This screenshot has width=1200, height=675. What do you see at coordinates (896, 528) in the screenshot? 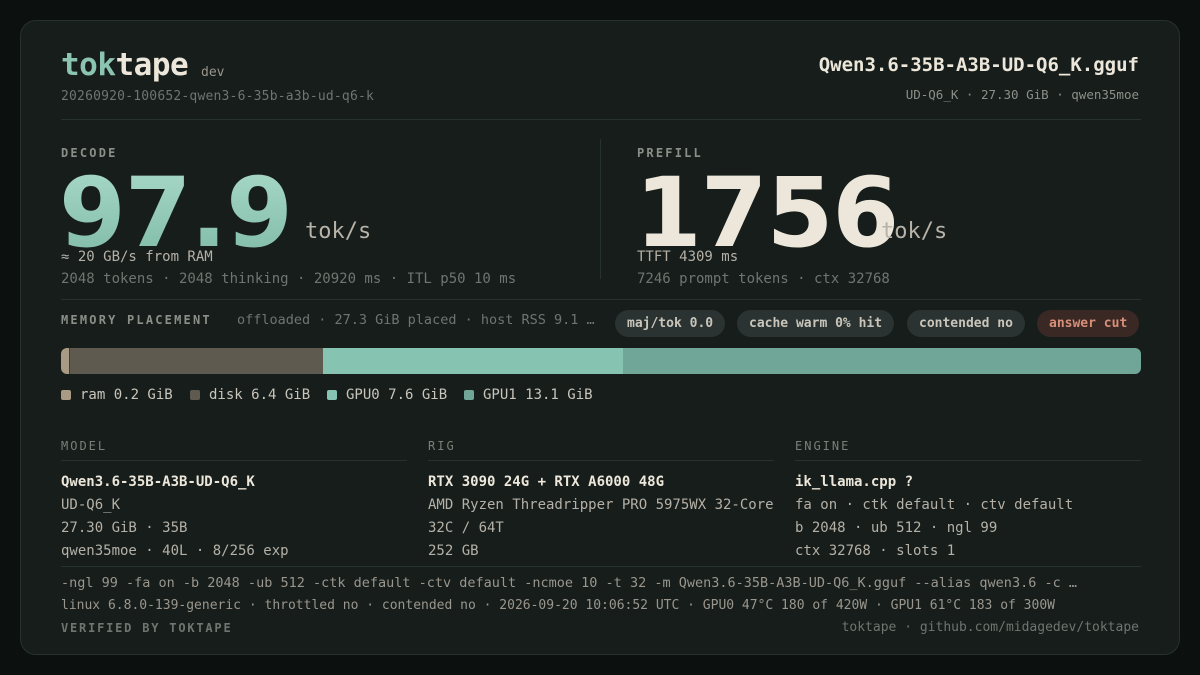
I see `engine-batch: b 2048 · ub 512 · ngl 99` at bounding box center [896, 528].